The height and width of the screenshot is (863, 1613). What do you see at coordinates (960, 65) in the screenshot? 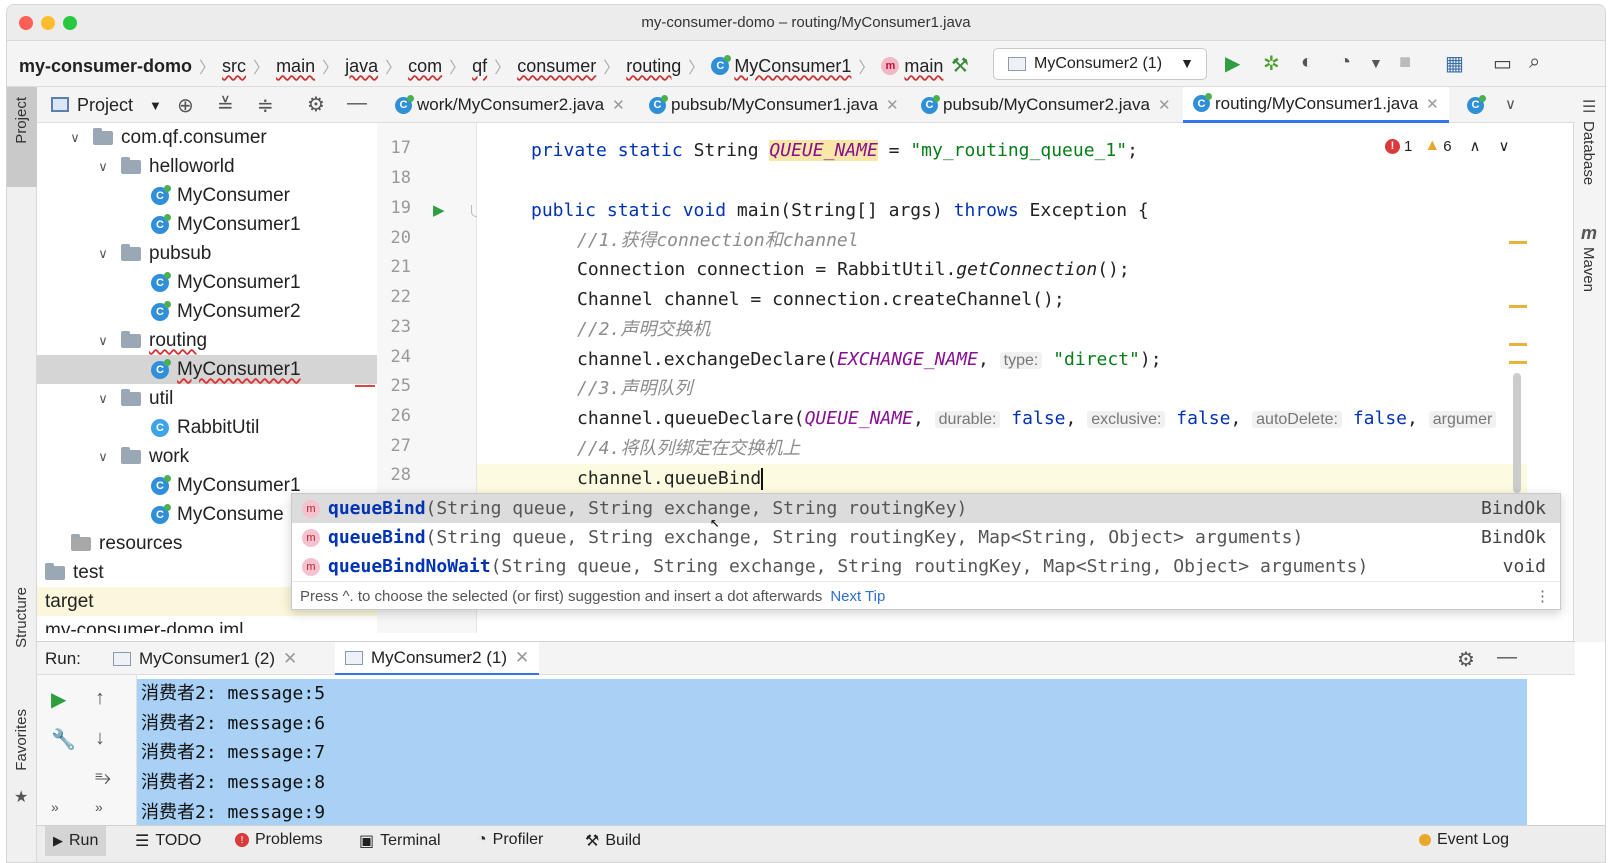
I see `build-hammer-icon: ⚒` at bounding box center [960, 65].